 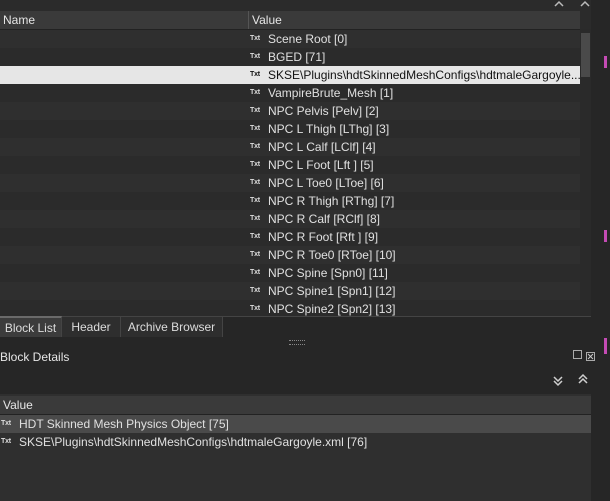 I want to click on tree-row: 18 NiNodeTxtNPC Spine1 [Spn1] [12], so click(x=290, y=291).